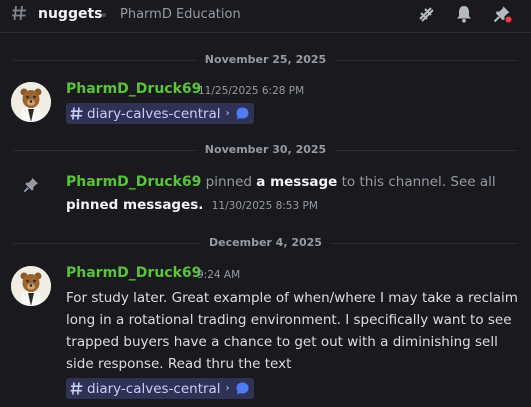 This screenshot has height=407, width=531. I want to click on date-divider: December 4, 2025, so click(265, 243).